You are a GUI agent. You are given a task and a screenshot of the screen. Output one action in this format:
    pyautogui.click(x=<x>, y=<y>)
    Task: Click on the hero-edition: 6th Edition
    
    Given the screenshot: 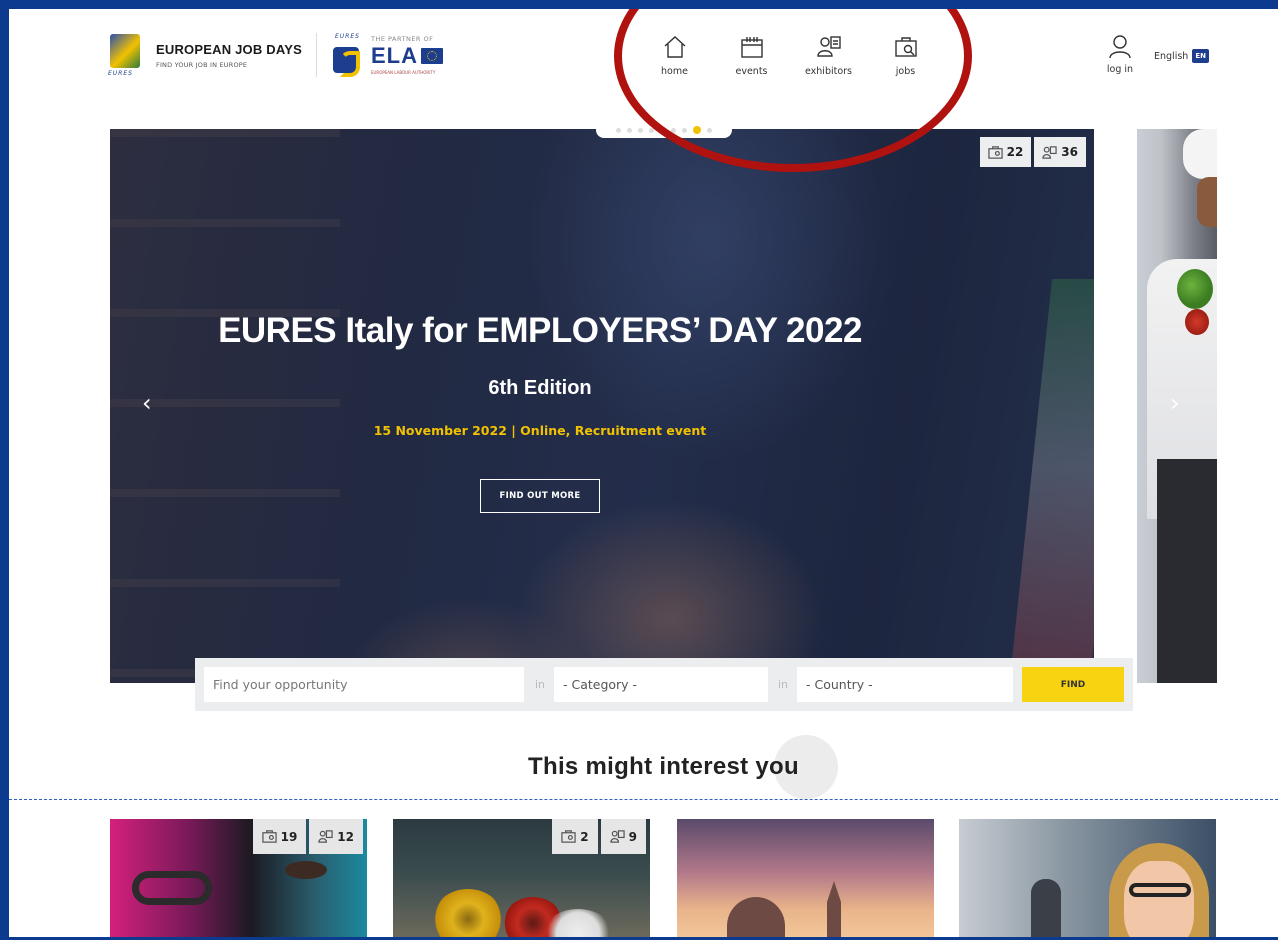 What is the action you would take?
    pyautogui.click(x=540, y=388)
    